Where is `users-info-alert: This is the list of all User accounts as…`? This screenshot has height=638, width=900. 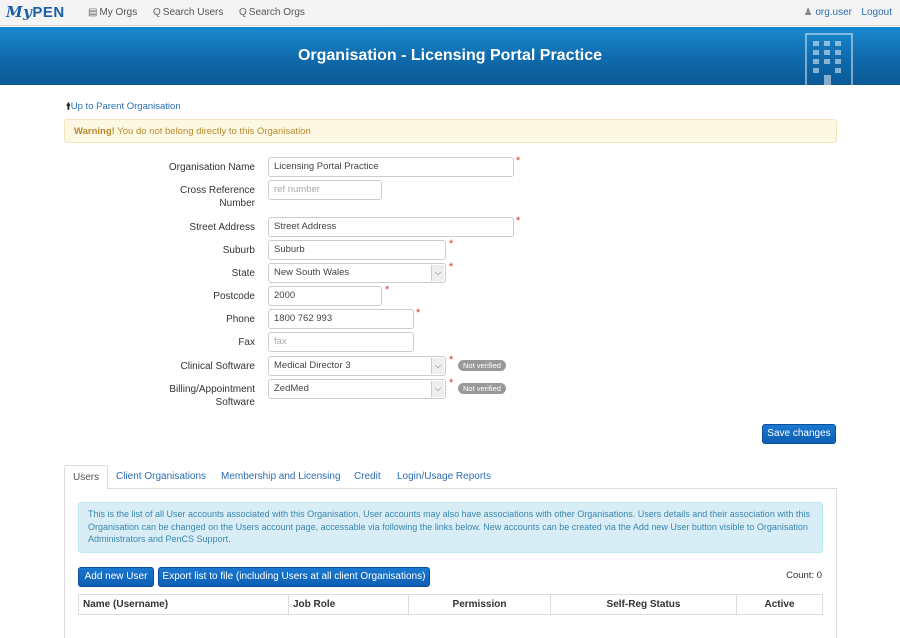
users-info-alert: This is the list of all User accounts as… is located at coordinates (450, 527).